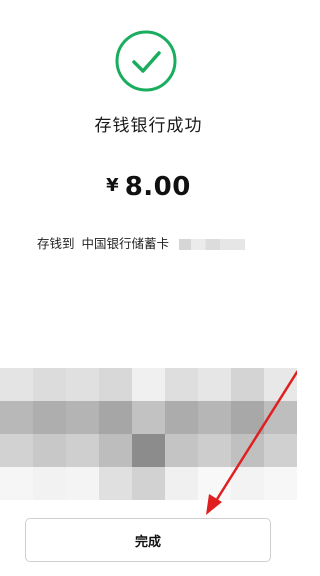 The image size is (320, 576). What do you see at coordinates (148, 126) in the screenshot?
I see `page-title: 存钱银行成功` at bounding box center [148, 126].